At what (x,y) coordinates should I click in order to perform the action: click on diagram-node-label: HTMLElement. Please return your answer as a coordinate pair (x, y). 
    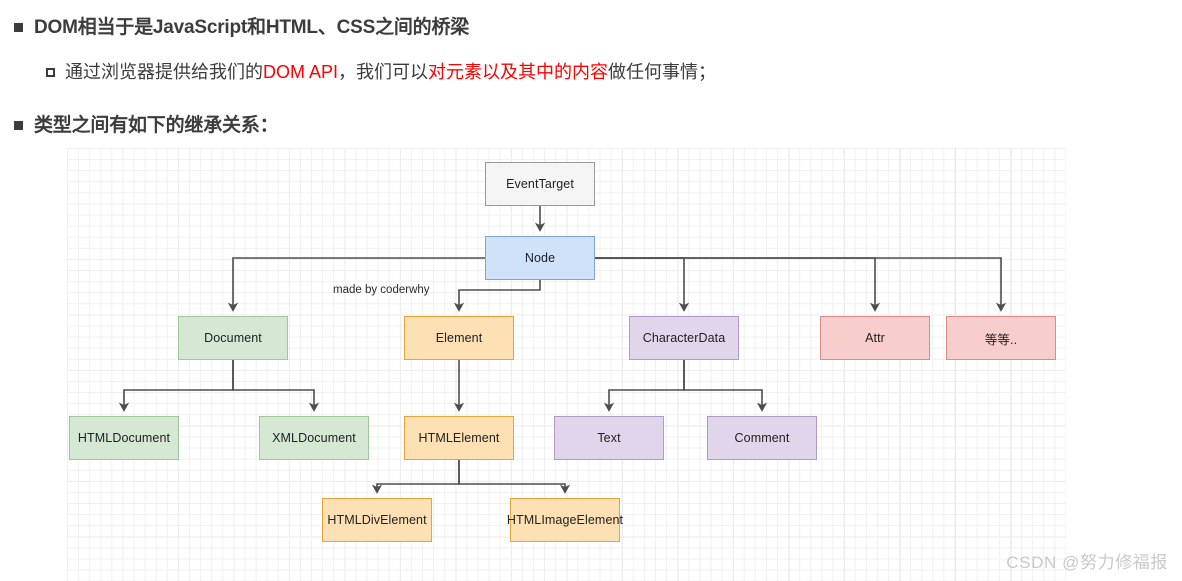
    Looking at the image, I should click on (459, 438).